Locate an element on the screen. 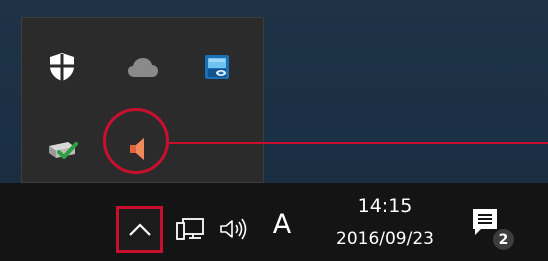  onedrive-cloud-icon is located at coordinates (143, 67).